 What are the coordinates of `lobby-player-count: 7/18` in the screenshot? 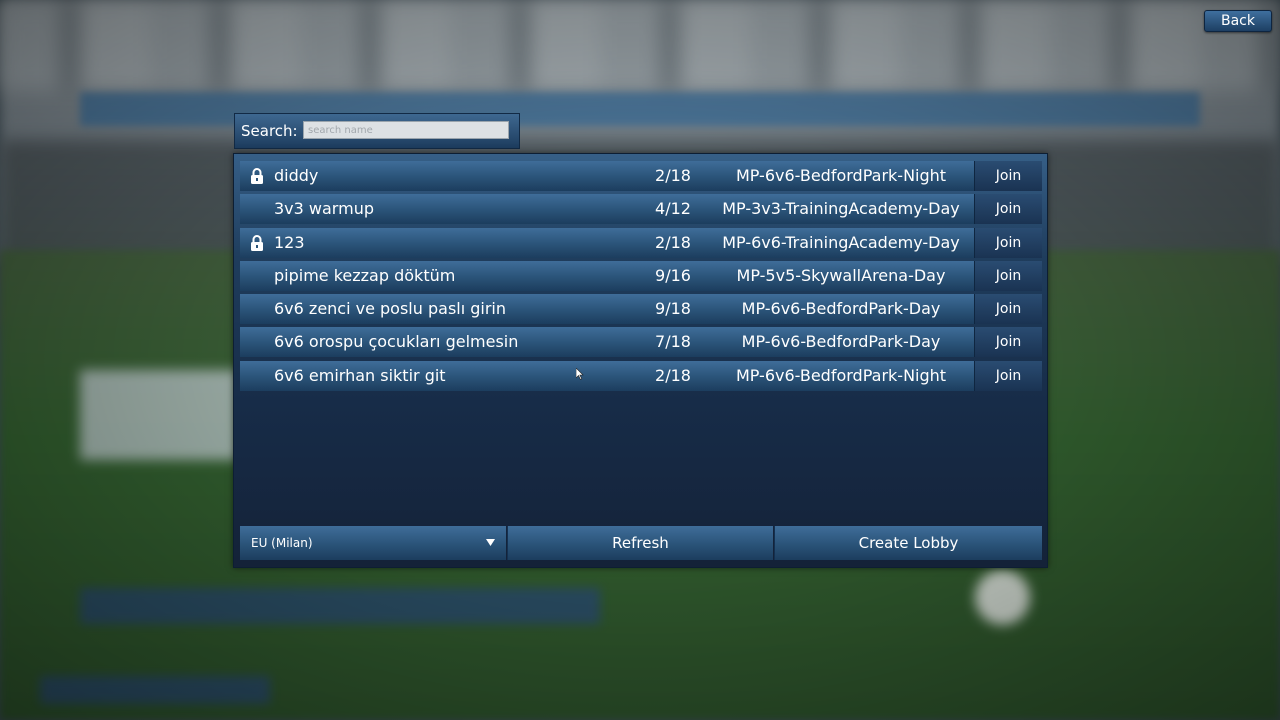 It's located at (673, 342).